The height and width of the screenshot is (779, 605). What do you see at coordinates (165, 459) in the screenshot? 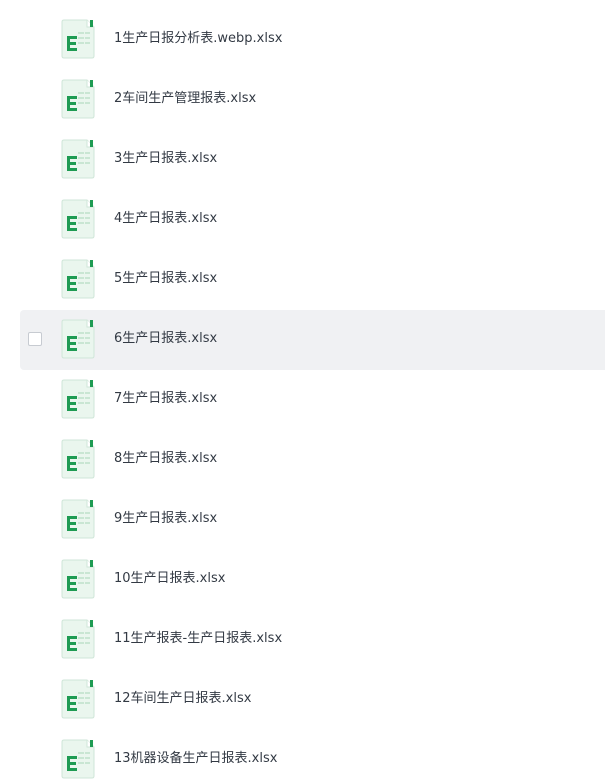
I see `file-name: 8生产日报表.xlsx` at bounding box center [165, 459].